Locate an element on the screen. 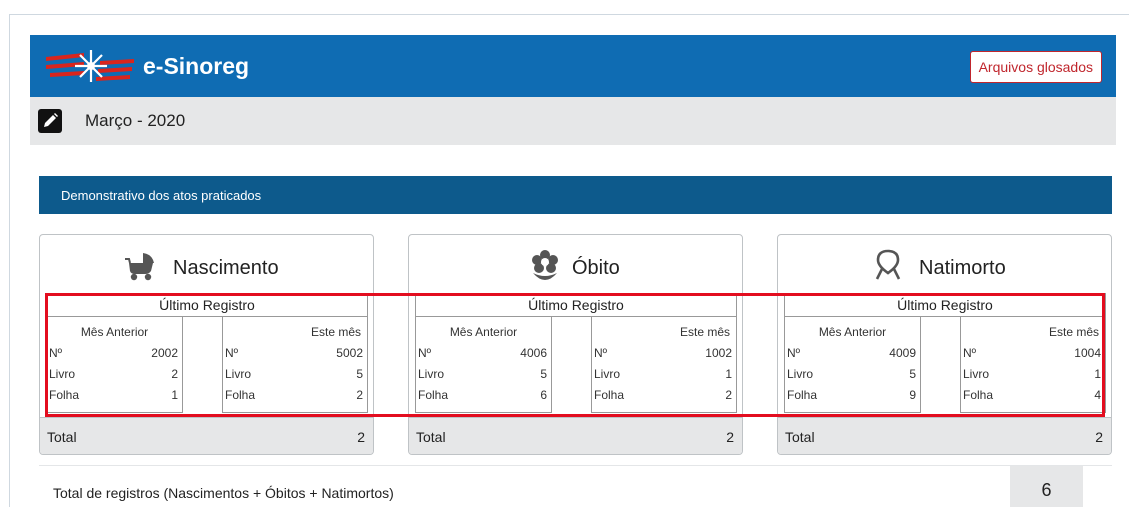 Image resolution: width=1129 pixels, height=507 pixels. section-title: Demonstrativo dos atos praticados is located at coordinates (161, 195).